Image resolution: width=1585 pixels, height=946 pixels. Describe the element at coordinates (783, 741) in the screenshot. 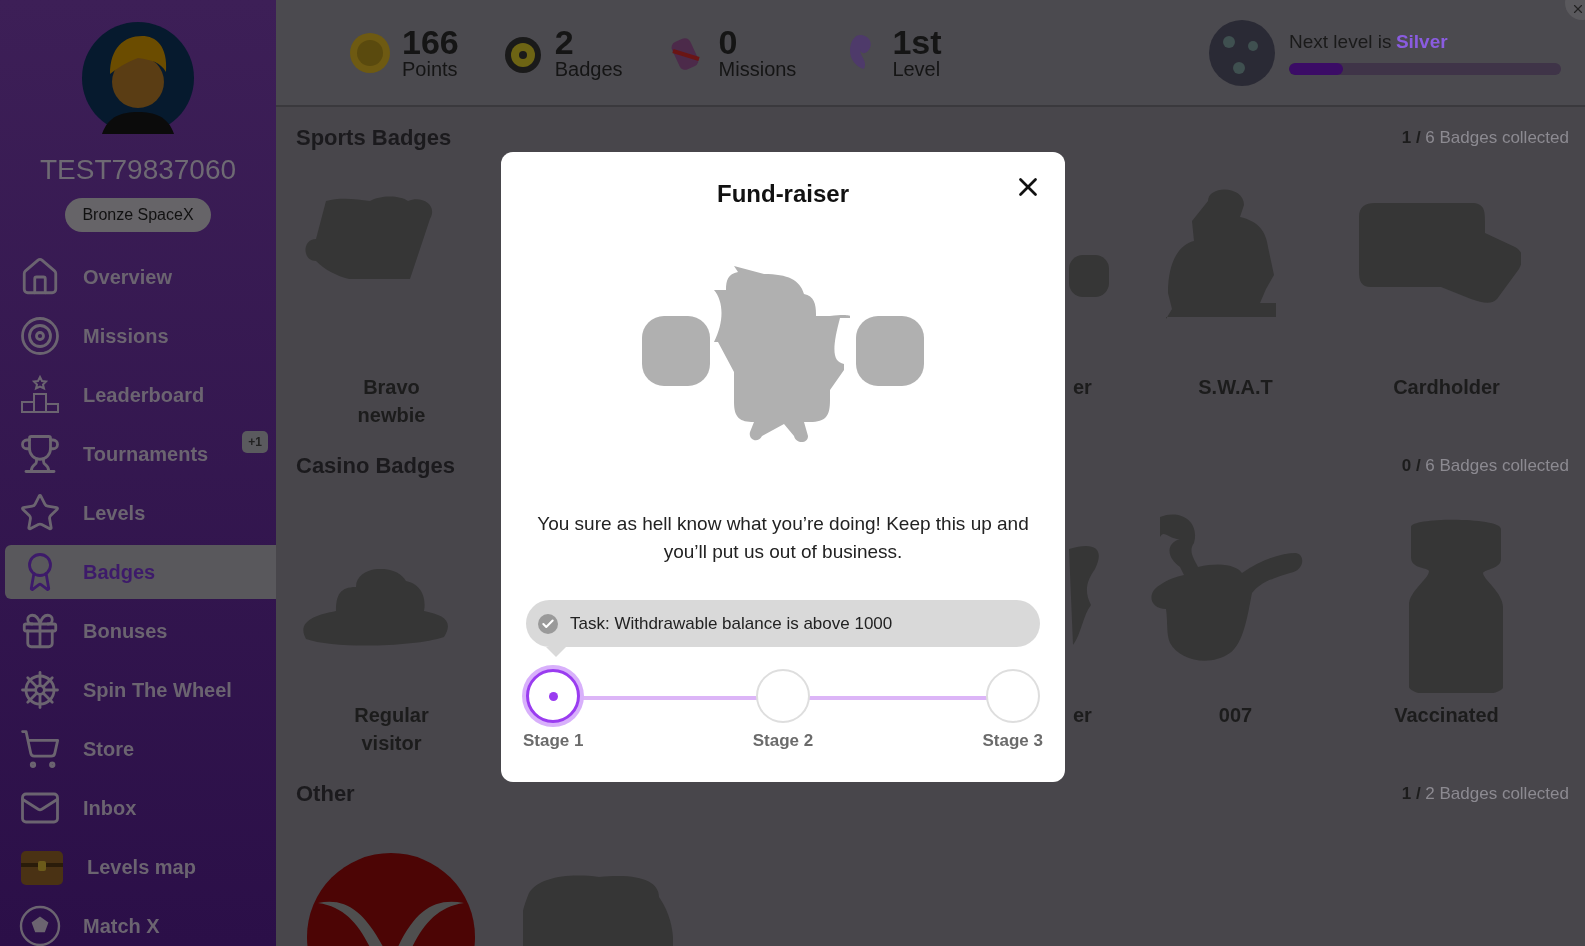

I see `stage-label: Stage 2` at that location.